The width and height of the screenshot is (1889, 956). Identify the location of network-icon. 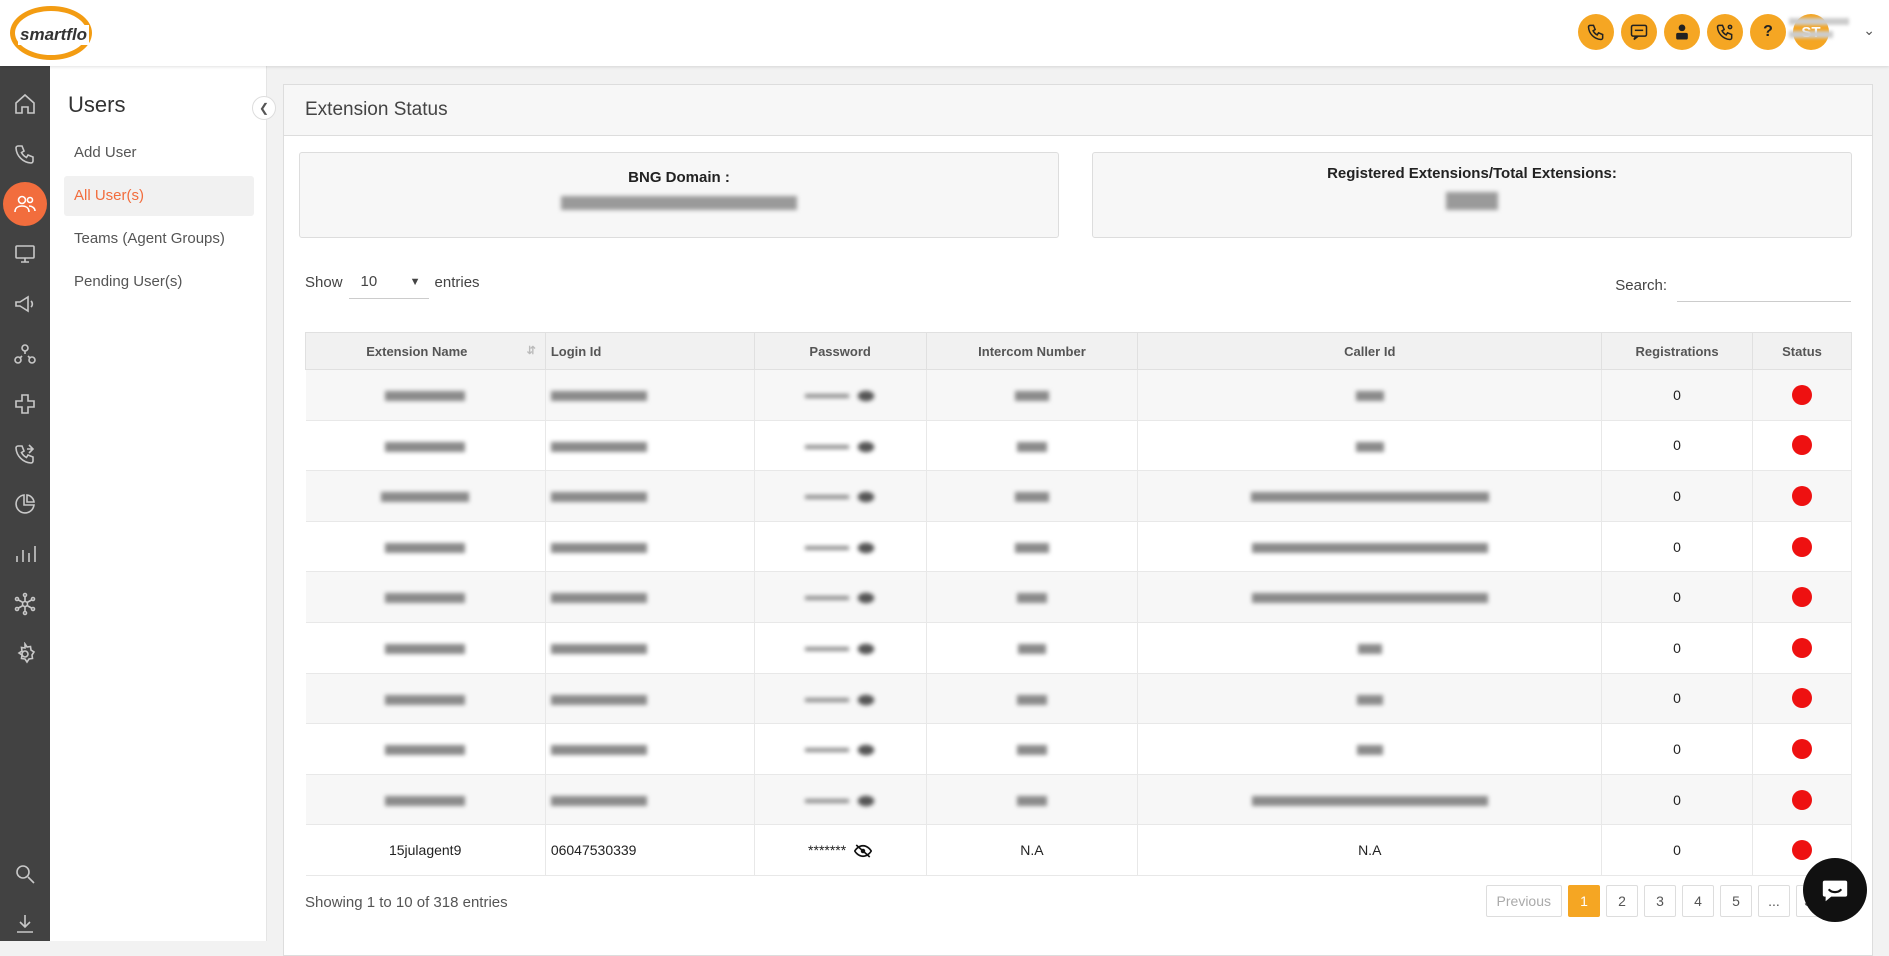
(25, 354).